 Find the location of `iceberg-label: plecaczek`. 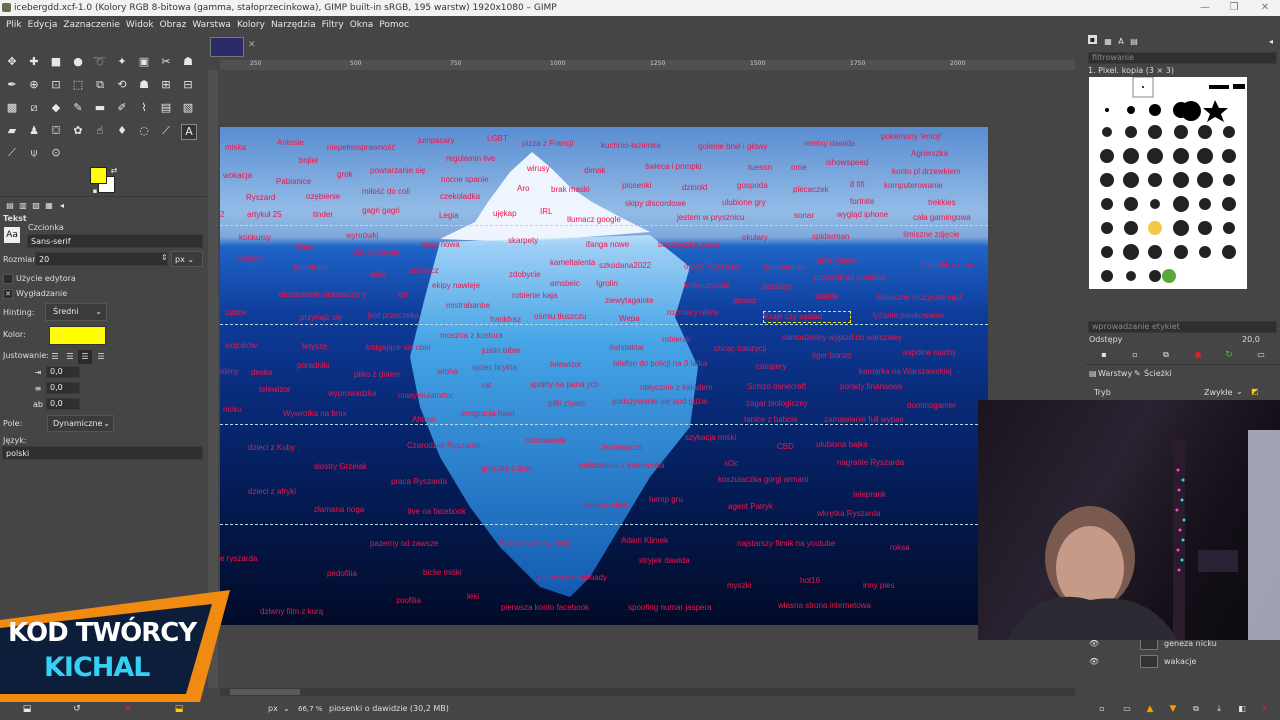

iceberg-label: plecaczek is located at coordinates (811, 190).